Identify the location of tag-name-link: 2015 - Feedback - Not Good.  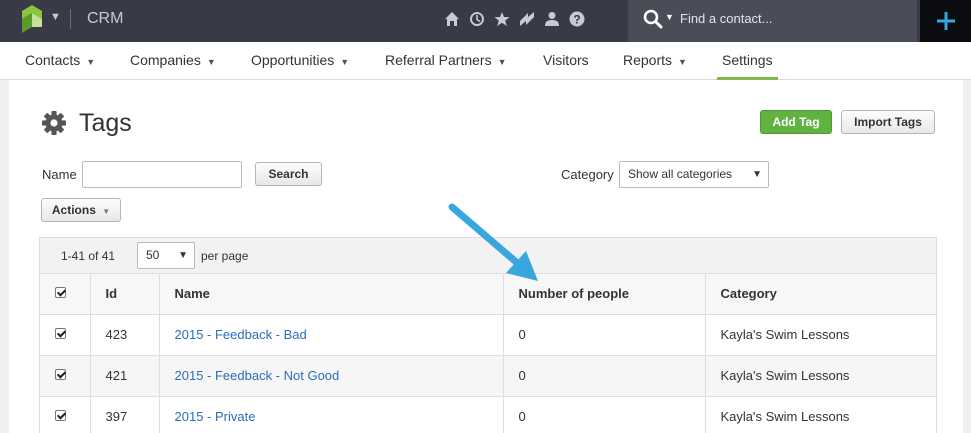
(257, 375).